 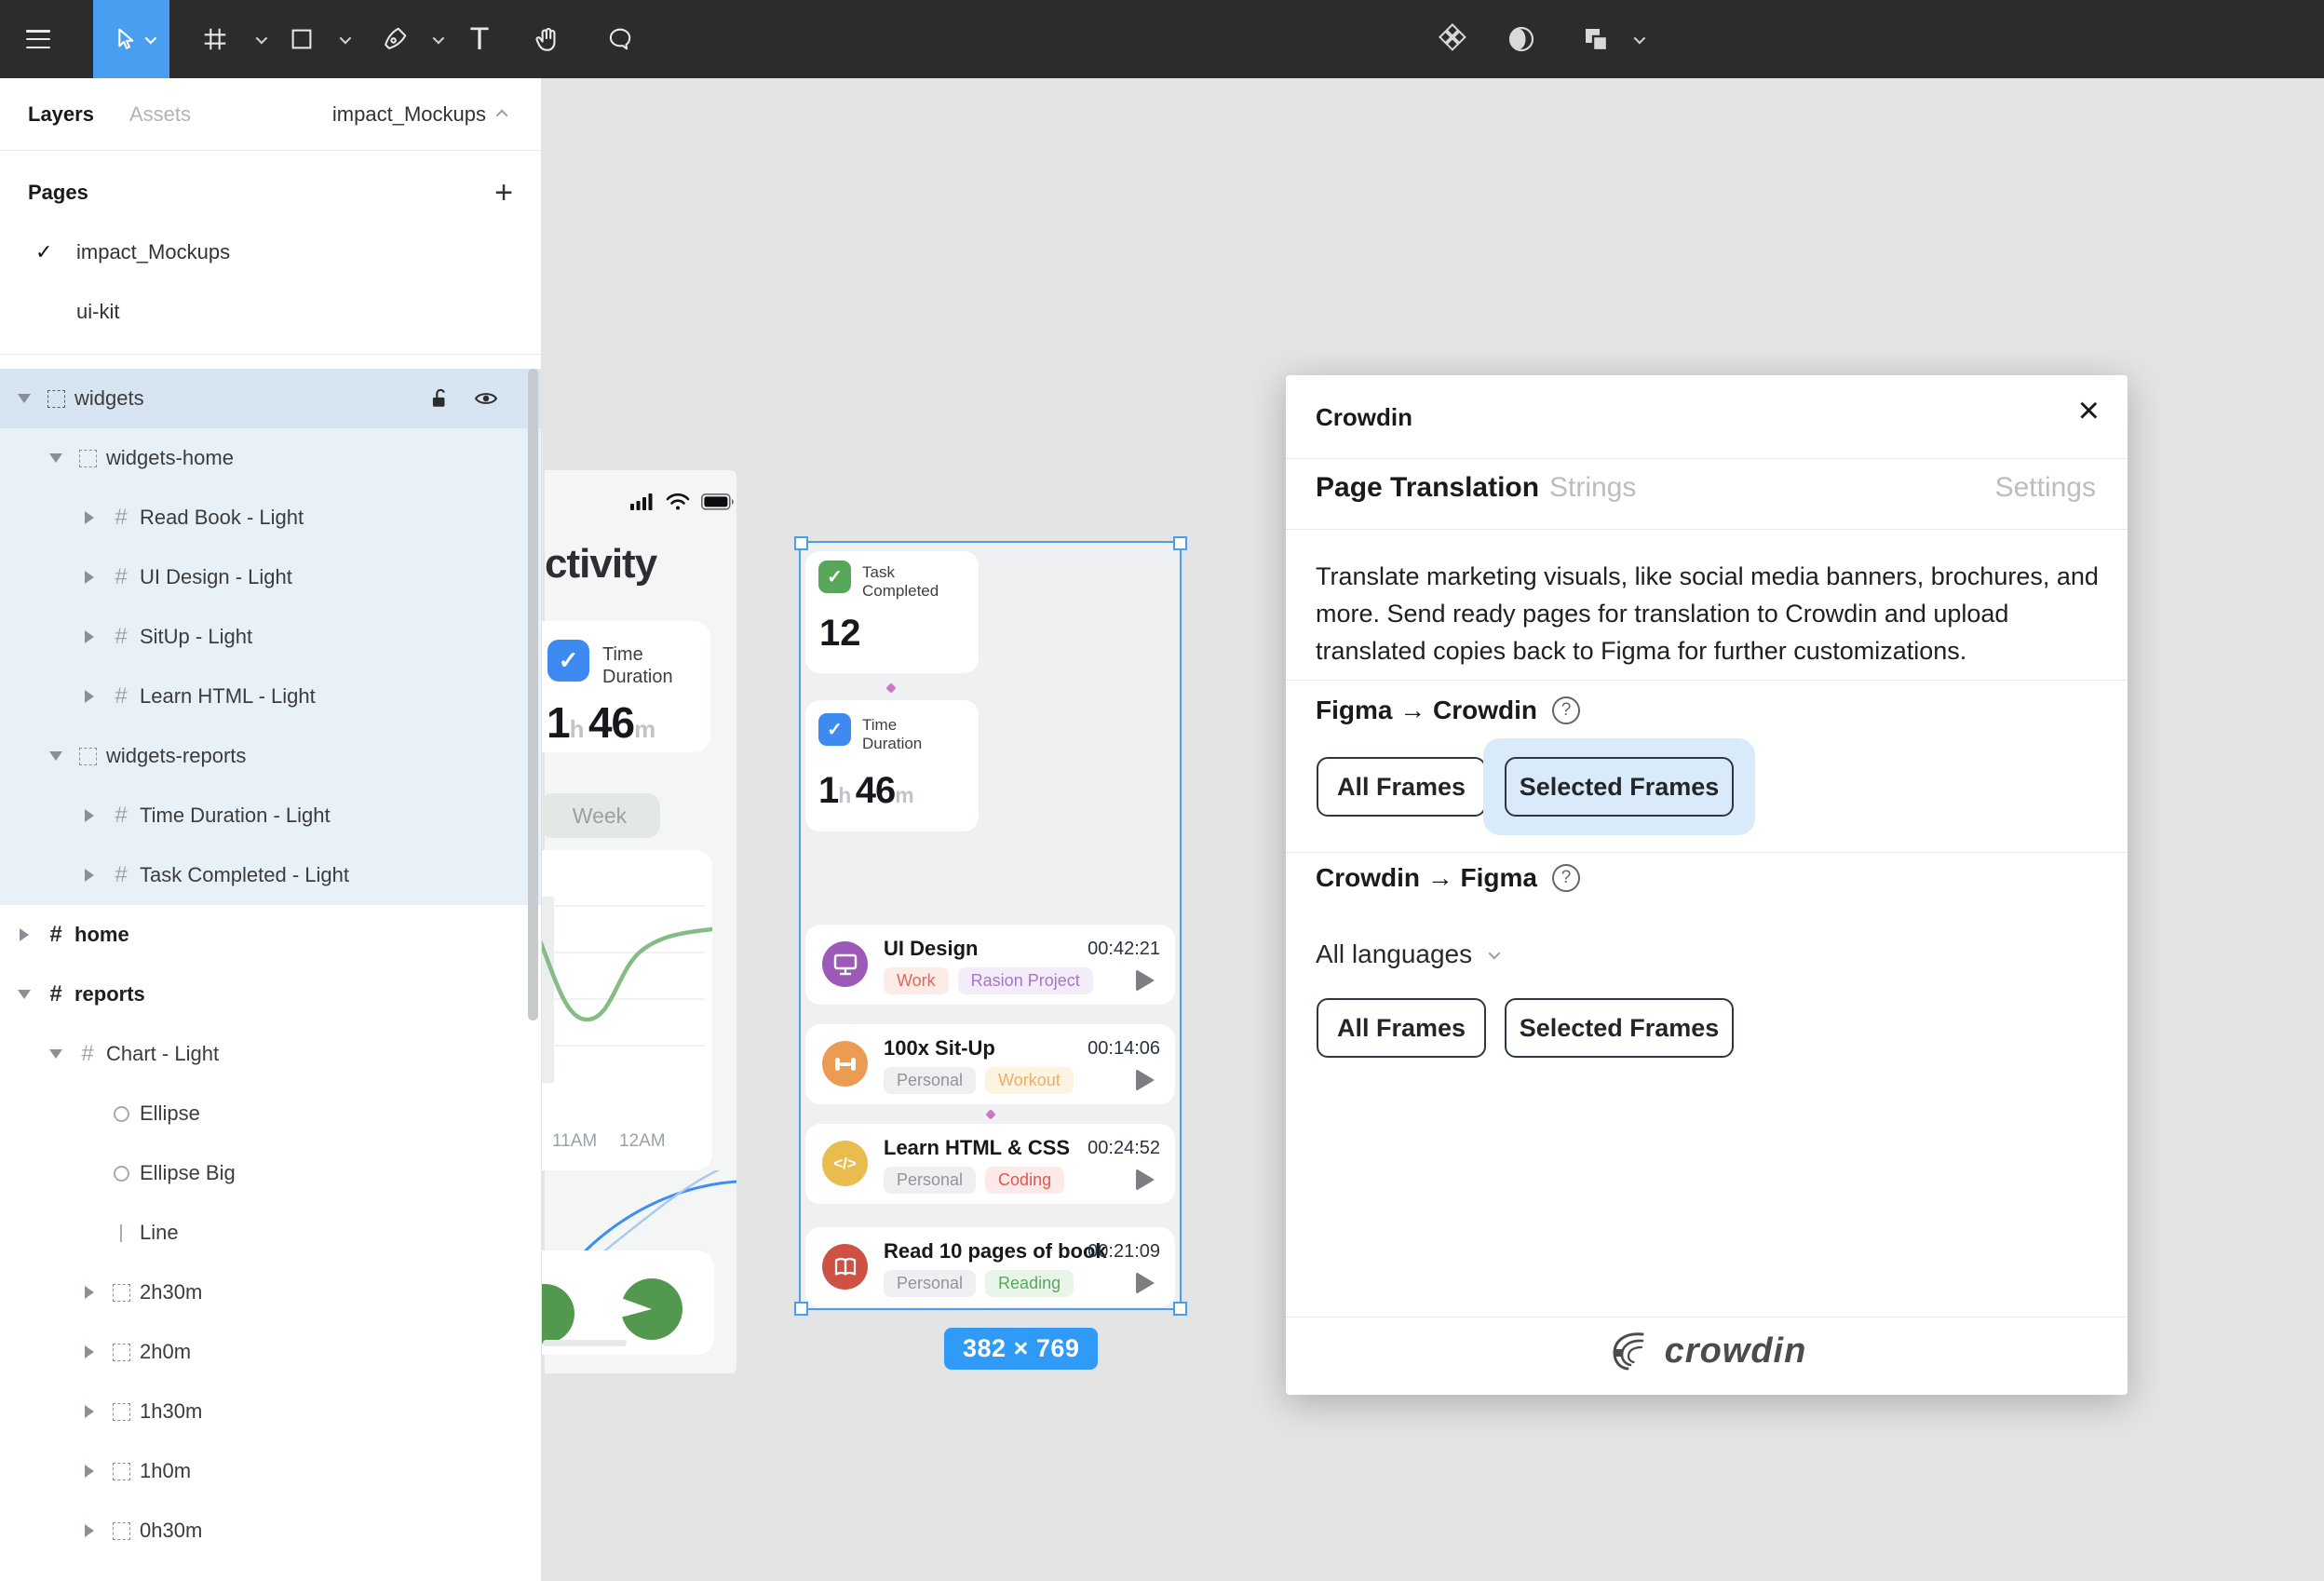 What do you see at coordinates (121, 1292) in the screenshot?
I see `group-icon` at bounding box center [121, 1292].